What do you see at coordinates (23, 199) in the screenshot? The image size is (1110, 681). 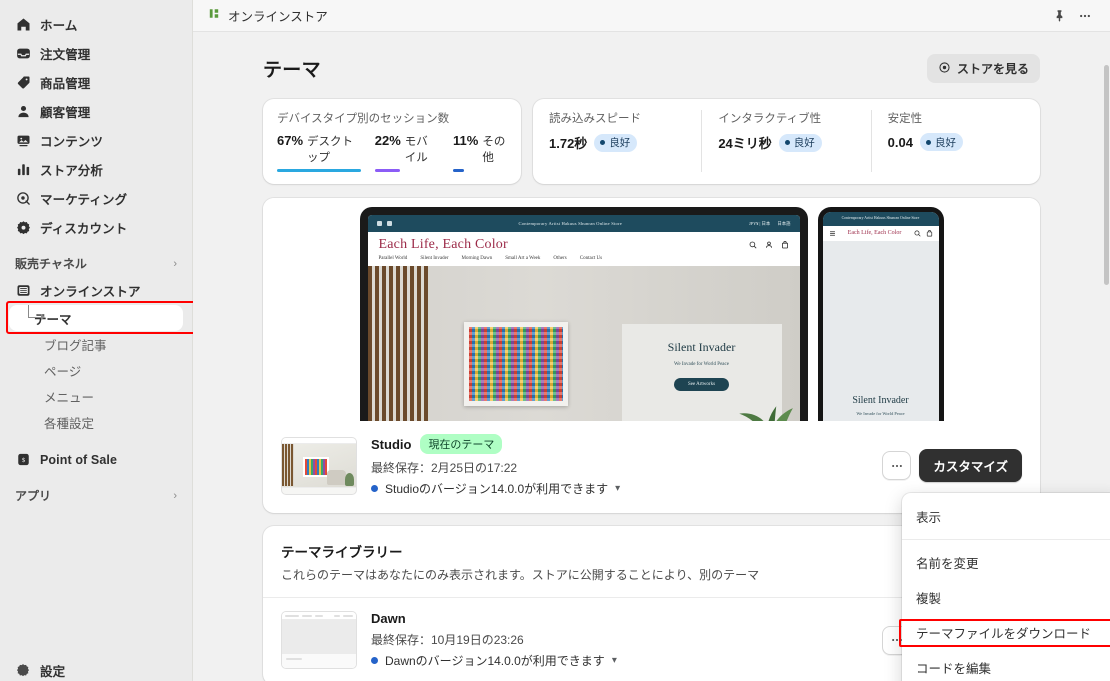 I see `marketing-target-icon` at bounding box center [23, 199].